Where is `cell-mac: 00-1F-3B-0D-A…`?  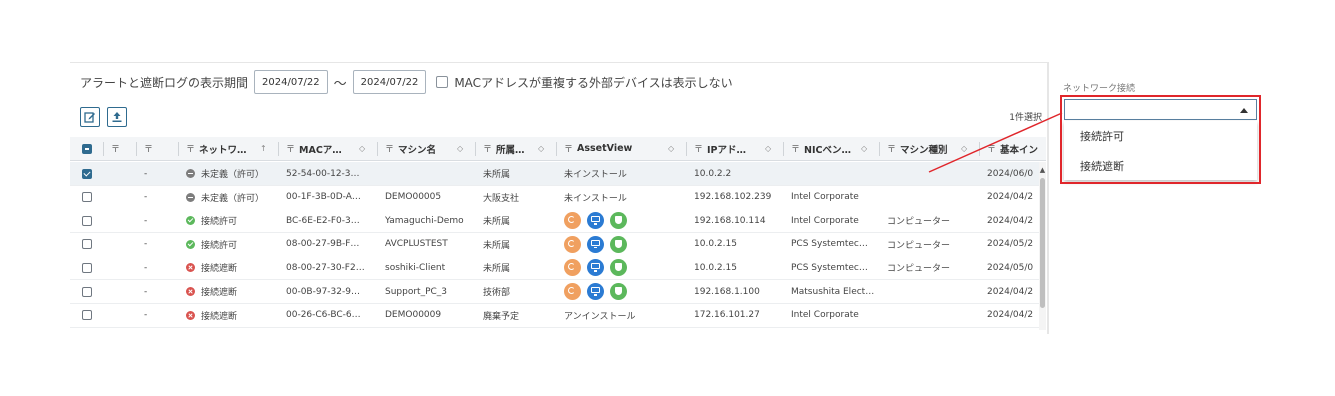
cell-mac: 00-1F-3B-0D-A… is located at coordinates (323, 197).